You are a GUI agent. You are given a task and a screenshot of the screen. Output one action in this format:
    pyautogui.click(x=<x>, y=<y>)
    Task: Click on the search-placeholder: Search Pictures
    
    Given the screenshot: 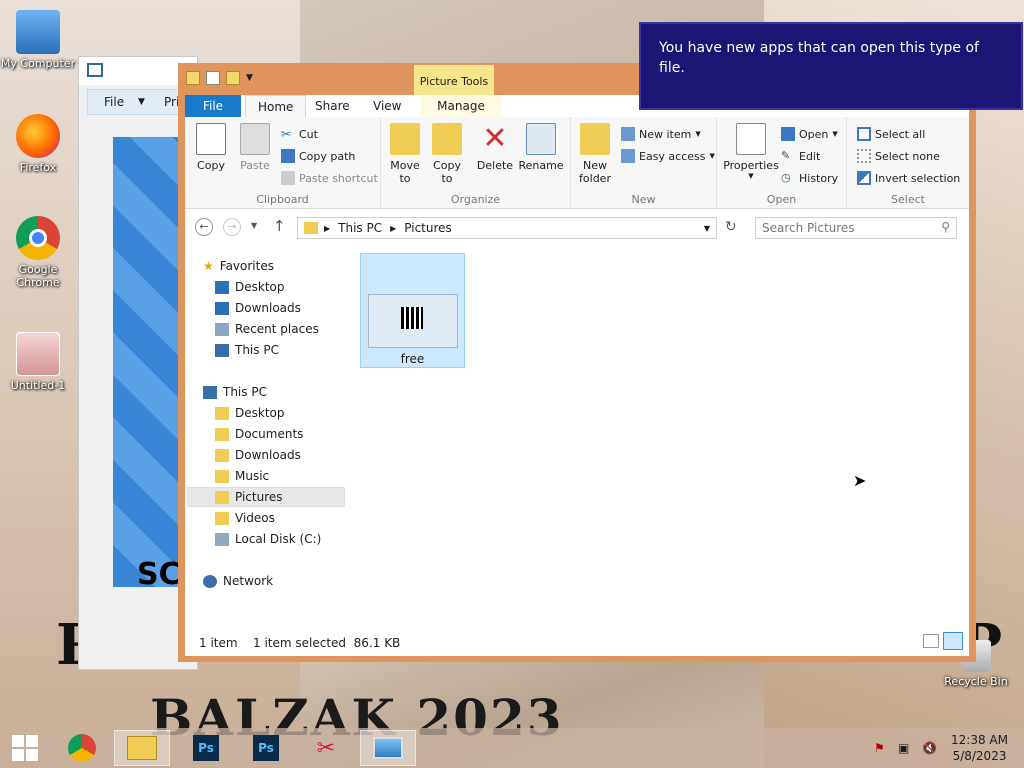 What is the action you would take?
    pyautogui.click(x=808, y=228)
    